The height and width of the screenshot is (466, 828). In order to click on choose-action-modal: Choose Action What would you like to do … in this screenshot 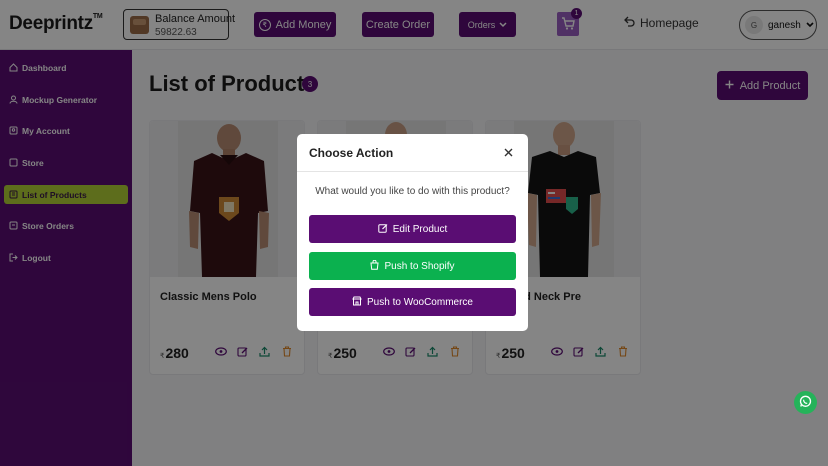, I will do `click(412, 232)`.